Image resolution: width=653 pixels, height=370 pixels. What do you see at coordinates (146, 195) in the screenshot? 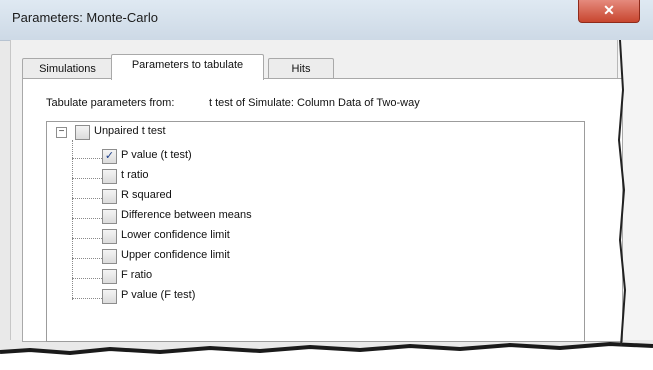
I see `tree-item-label: R squared` at bounding box center [146, 195].